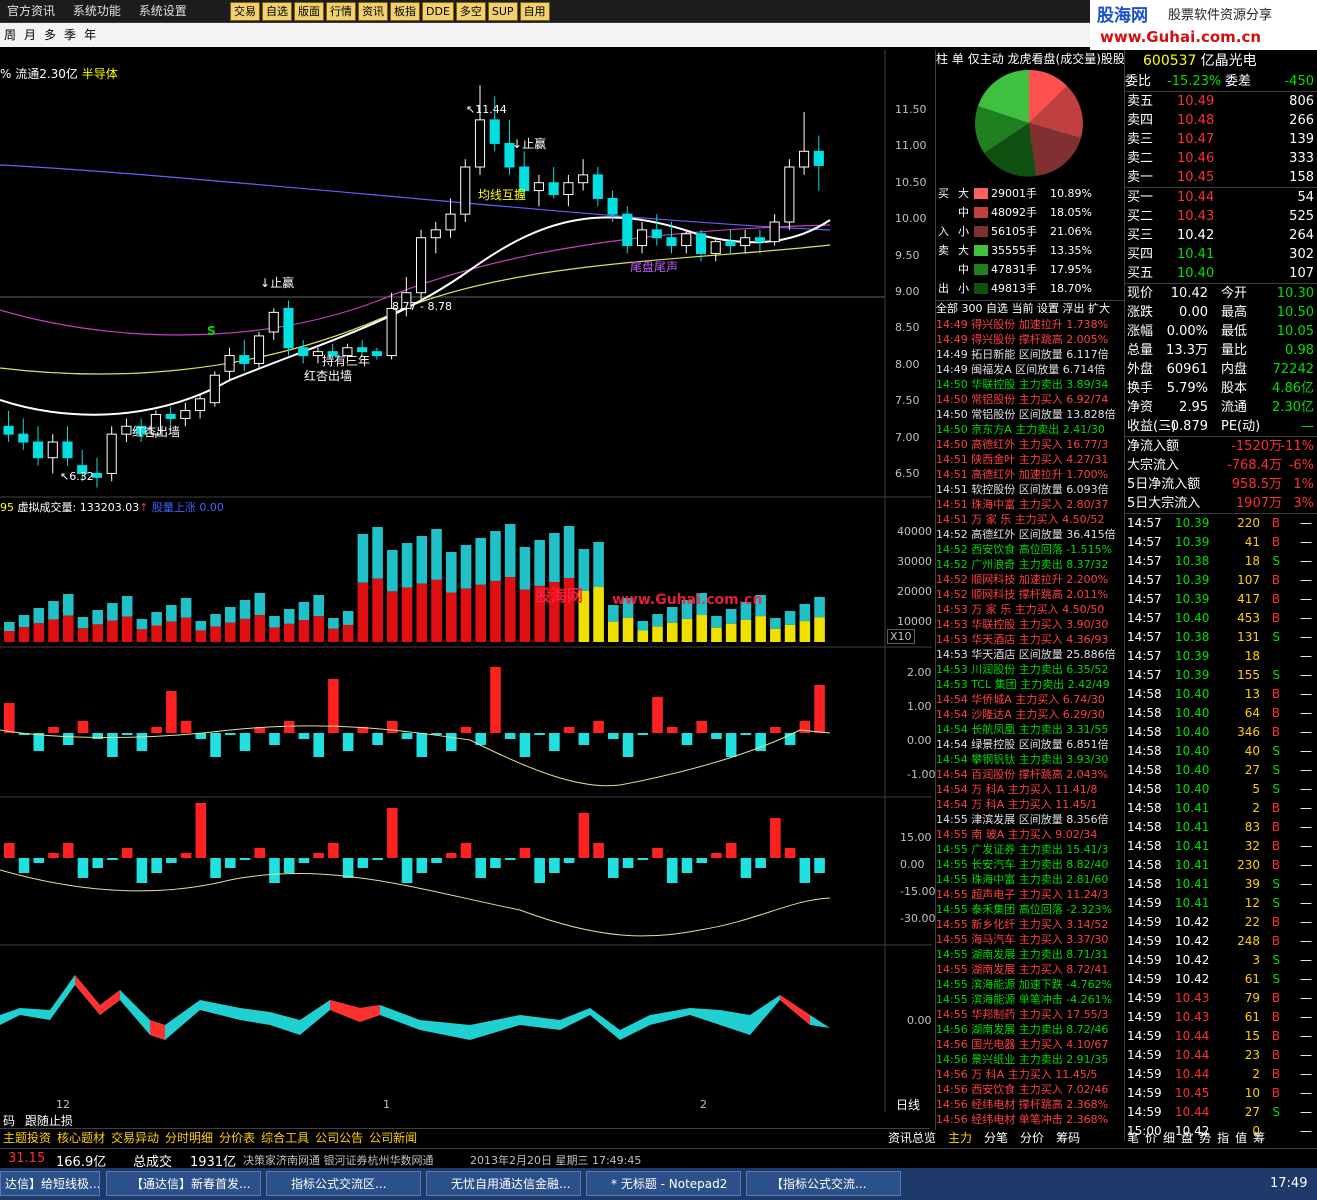  What do you see at coordinates (163, 11) in the screenshot?
I see `menu-settings: 系统设置` at bounding box center [163, 11].